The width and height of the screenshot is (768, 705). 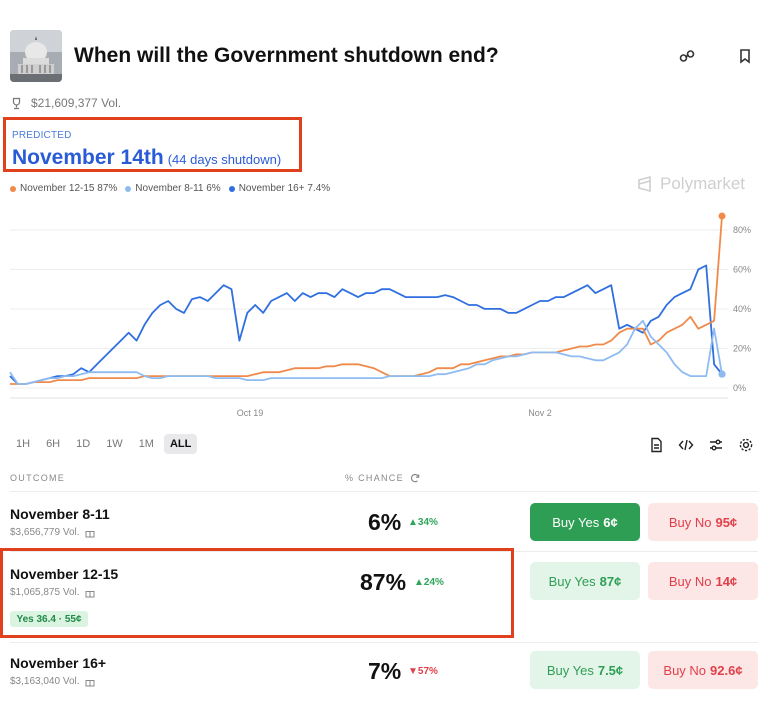 What do you see at coordinates (60, 514) in the screenshot?
I see `outcome-name: November 8-11` at bounding box center [60, 514].